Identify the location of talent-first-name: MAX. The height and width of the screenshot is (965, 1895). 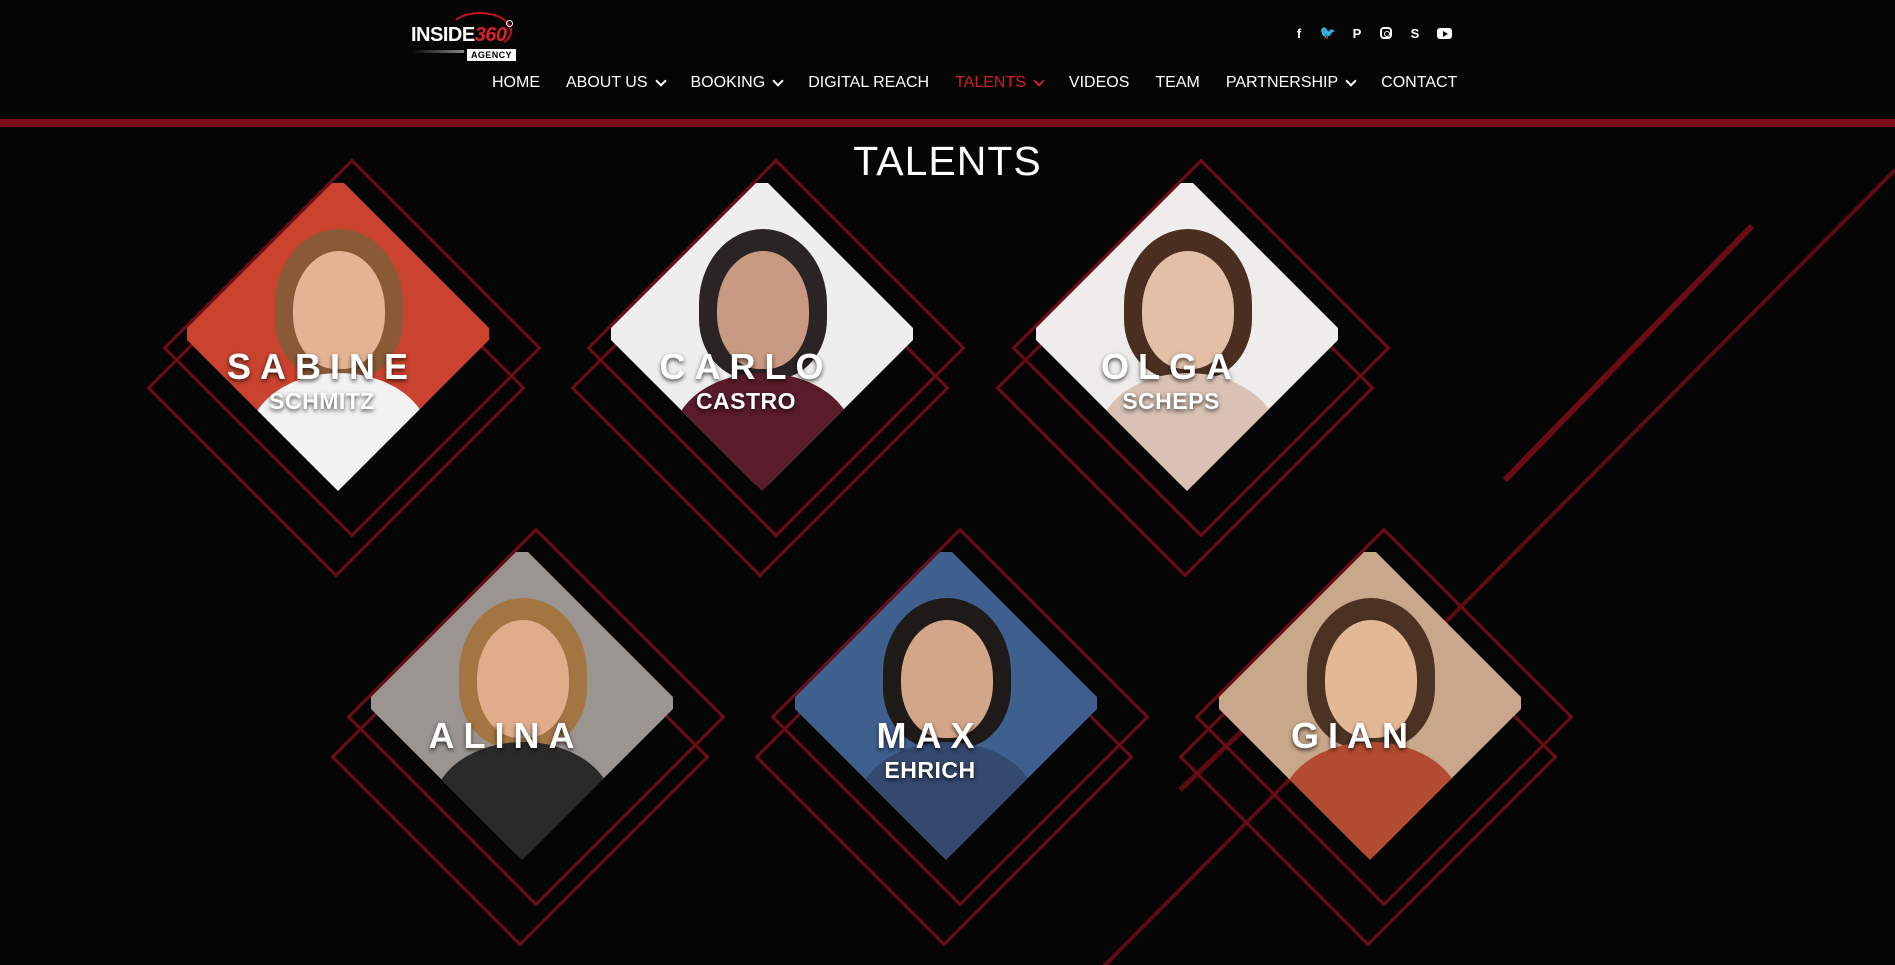
(930, 735).